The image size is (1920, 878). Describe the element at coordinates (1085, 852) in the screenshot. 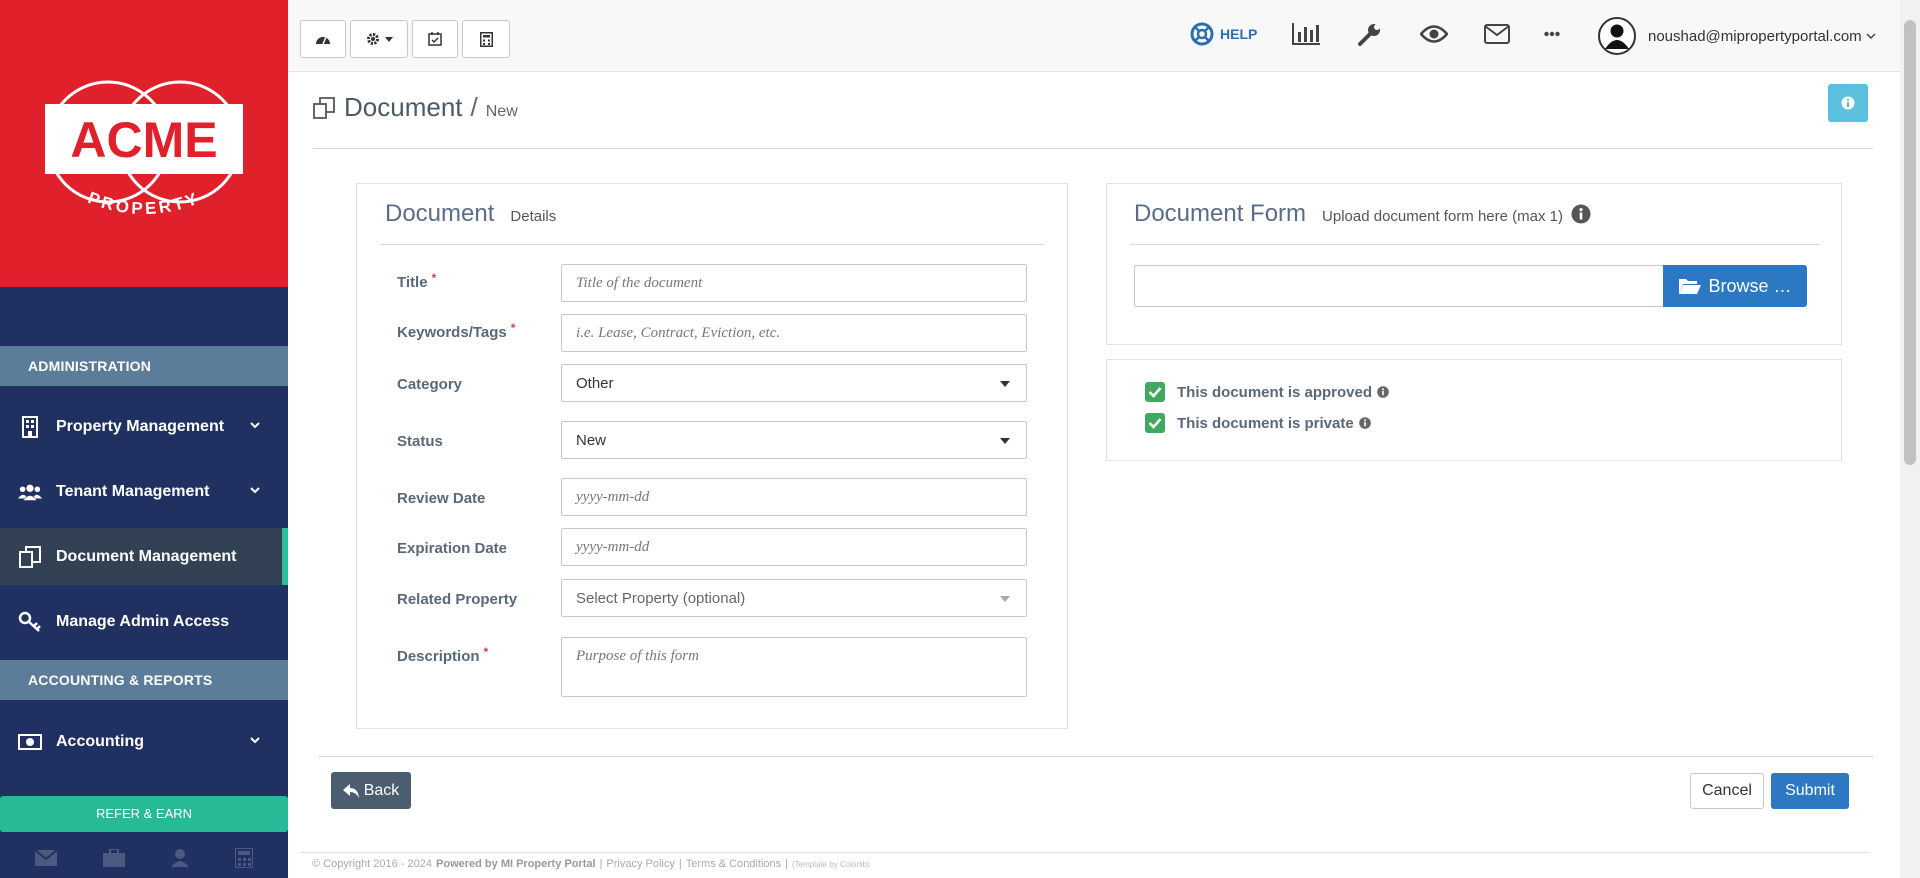

I see `footer-divider` at that location.